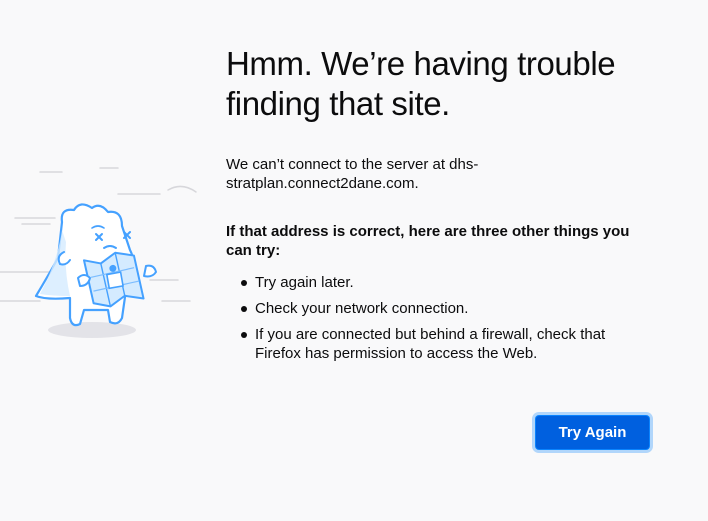  Describe the element at coordinates (304, 282) in the screenshot. I see `suggestion-text: Try again later.` at that location.